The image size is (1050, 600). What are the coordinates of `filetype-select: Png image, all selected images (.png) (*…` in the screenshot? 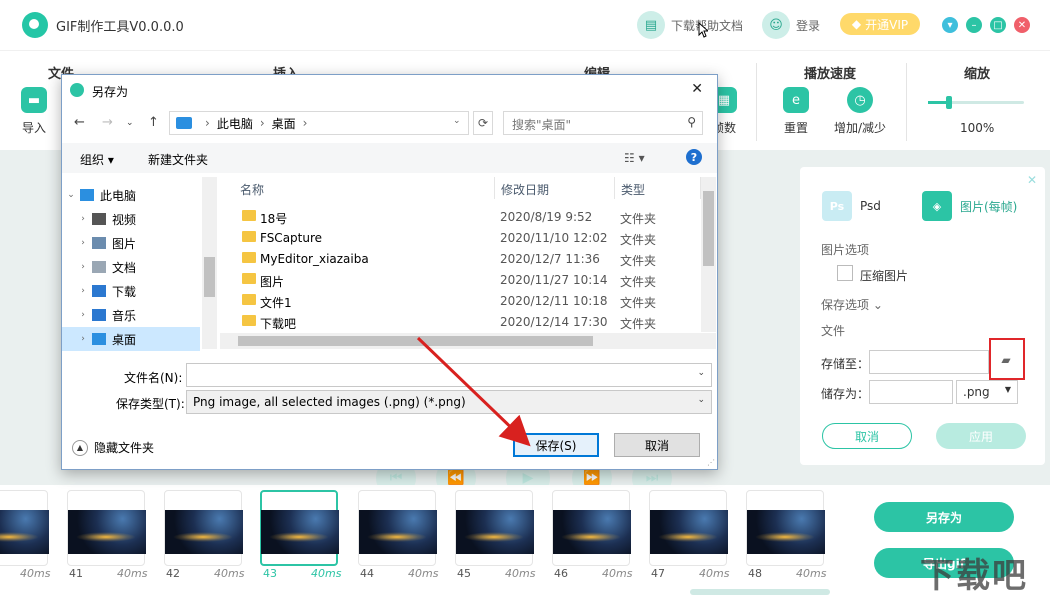 It's located at (449, 402).